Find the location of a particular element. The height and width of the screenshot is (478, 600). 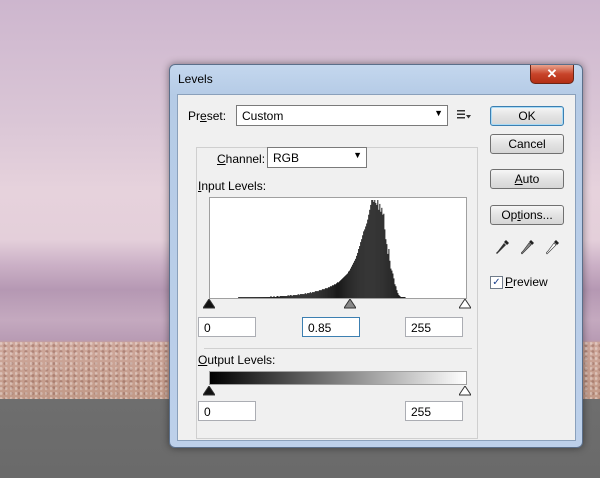

black-eyedropper-icon is located at coordinates (503, 247).